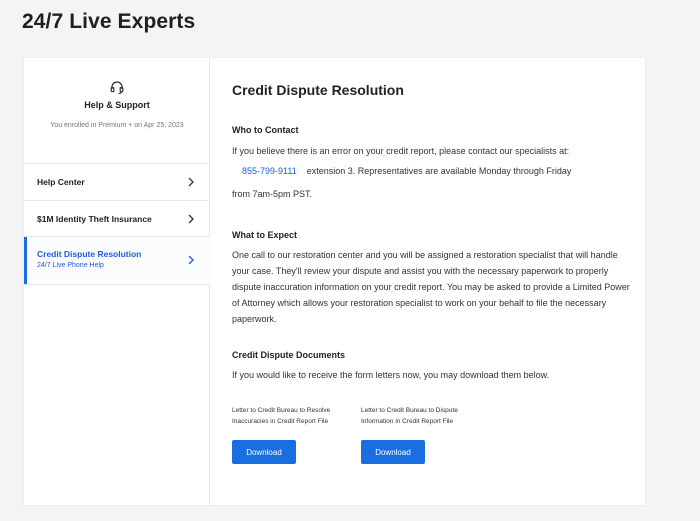 This screenshot has height=521, width=700. Describe the element at coordinates (70, 265) in the screenshot. I see `sidebar-item-sublabel: 24/7 Live Phone Help` at that location.